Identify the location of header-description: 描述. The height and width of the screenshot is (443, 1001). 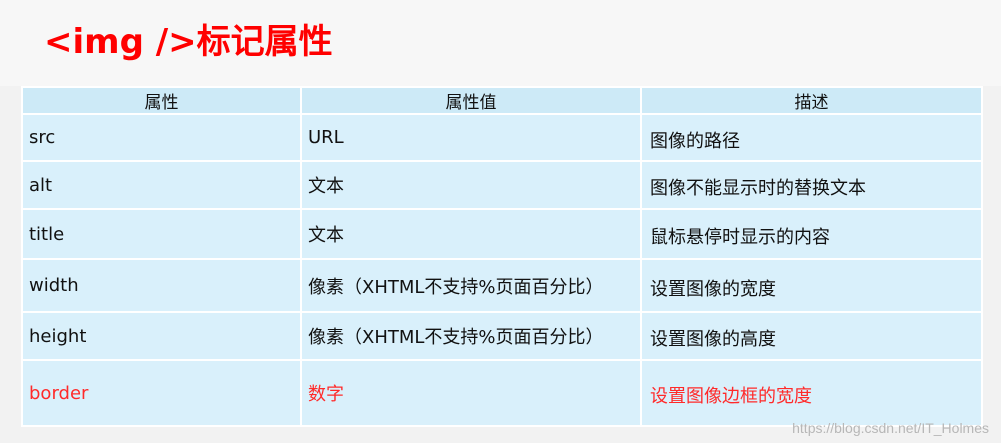
(811, 100).